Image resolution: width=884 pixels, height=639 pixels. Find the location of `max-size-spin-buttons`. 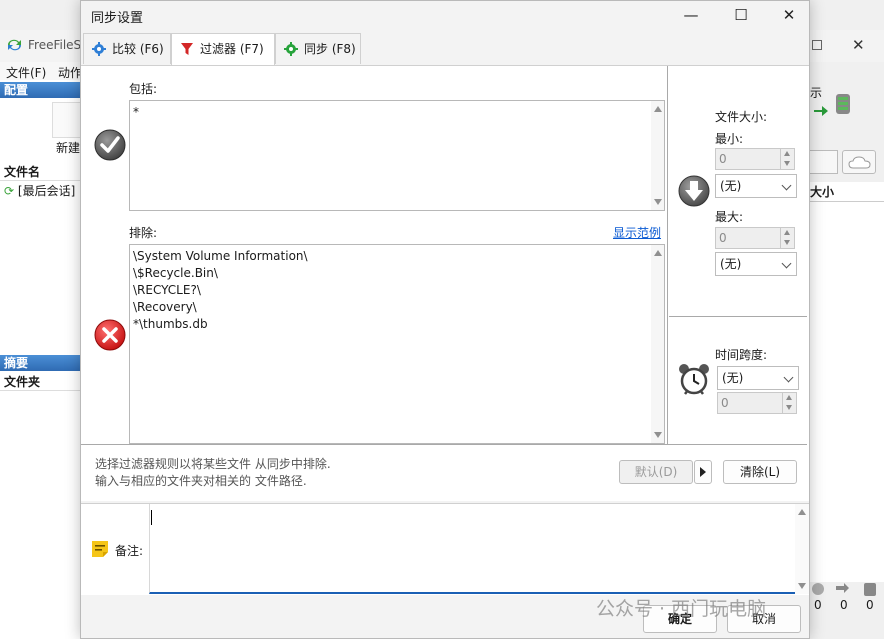

max-size-spin-buttons is located at coordinates (787, 238).